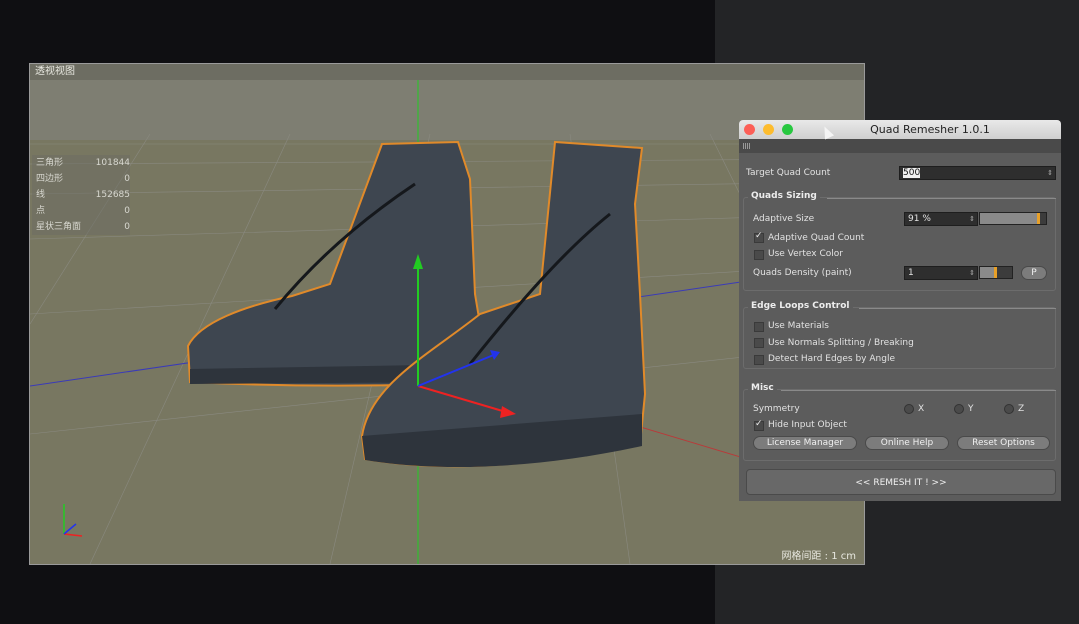  I want to click on axis-indicator-icon, so click(73, 520).